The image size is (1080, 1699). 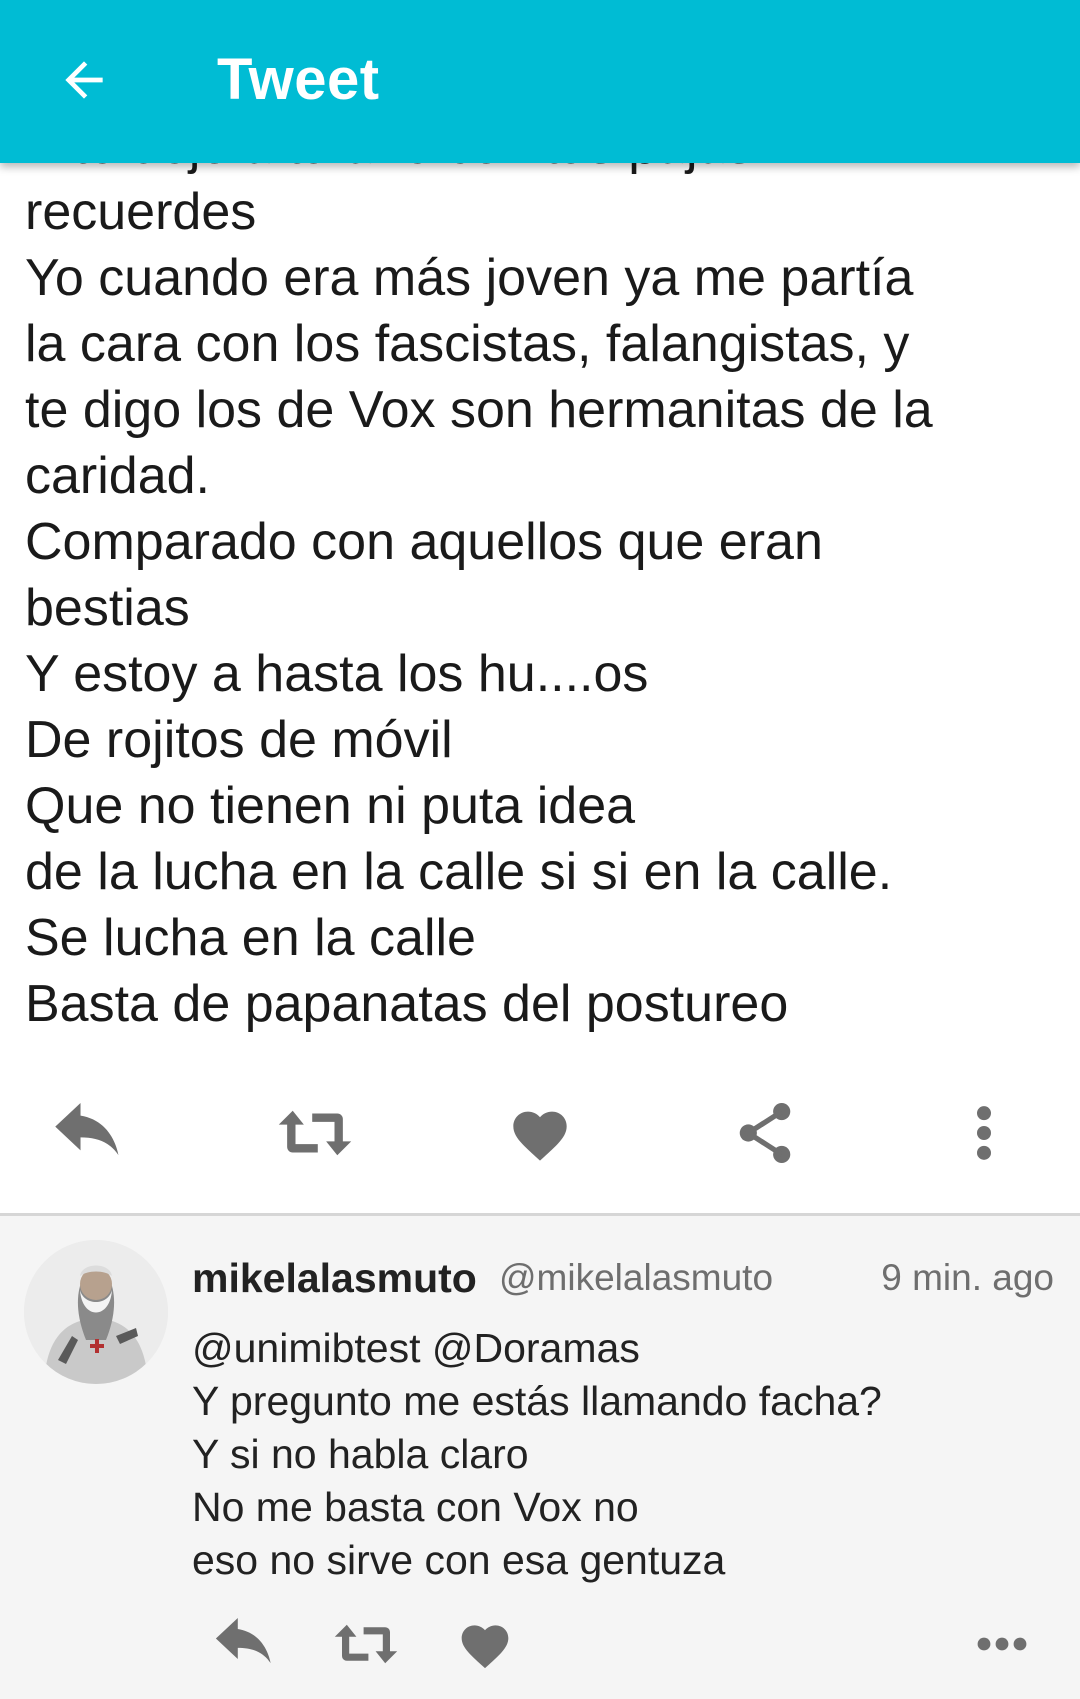 I want to click on share-icon, so click(x=765, y=1133).